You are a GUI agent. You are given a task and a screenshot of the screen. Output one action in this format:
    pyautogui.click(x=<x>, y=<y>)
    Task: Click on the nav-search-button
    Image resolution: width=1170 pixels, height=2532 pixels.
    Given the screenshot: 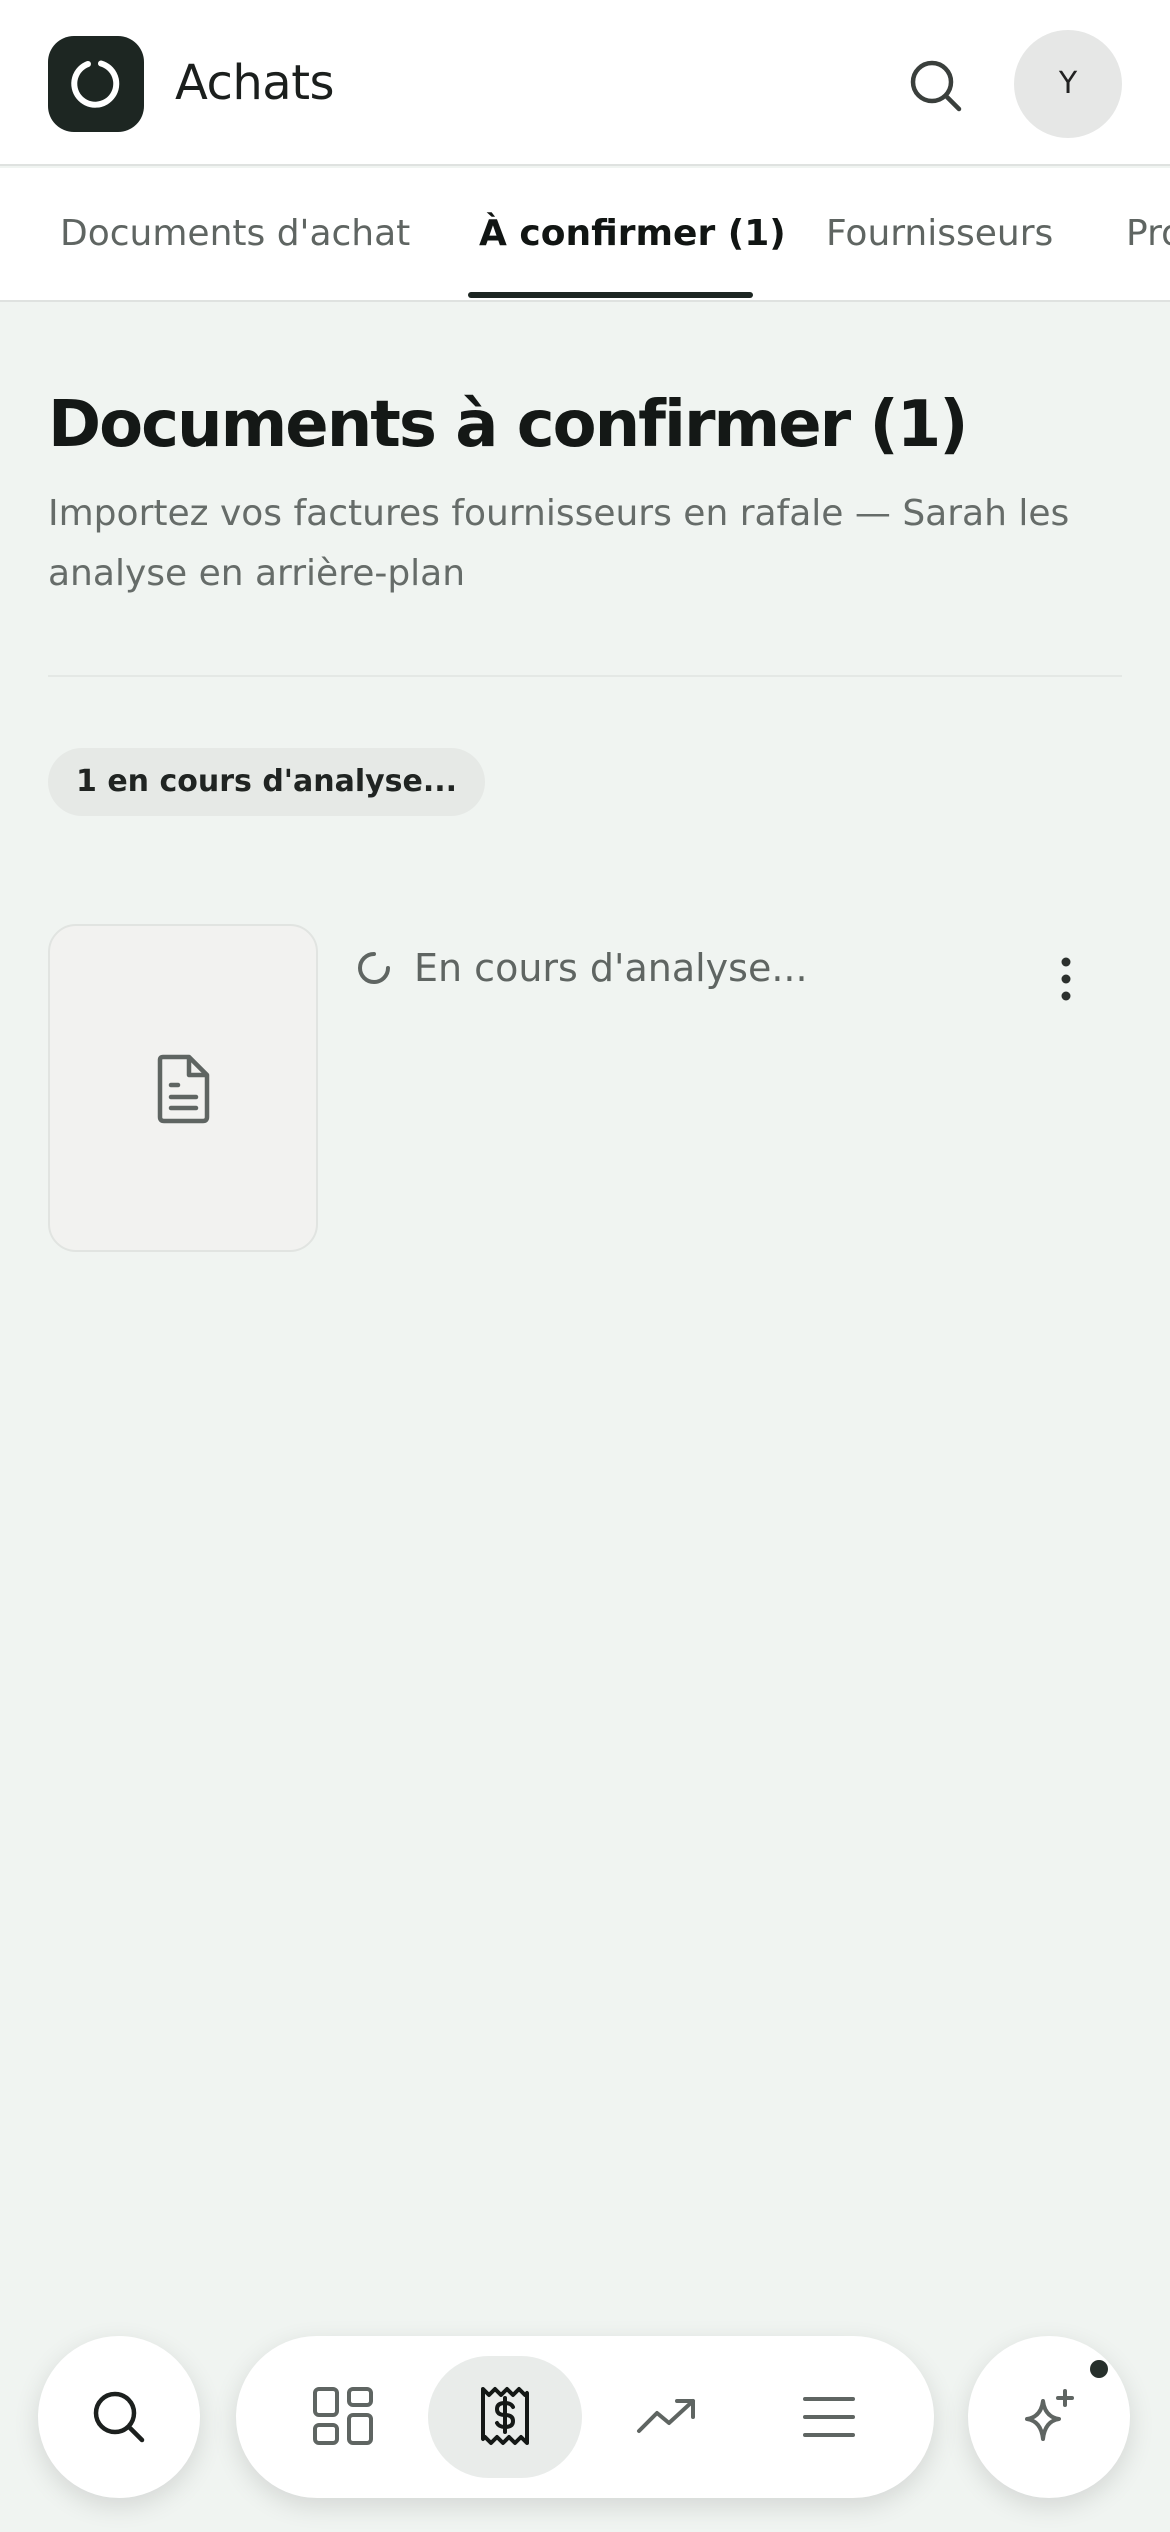 What is the action you would take?
    pyautogui.click(x=119, y=2417)
    